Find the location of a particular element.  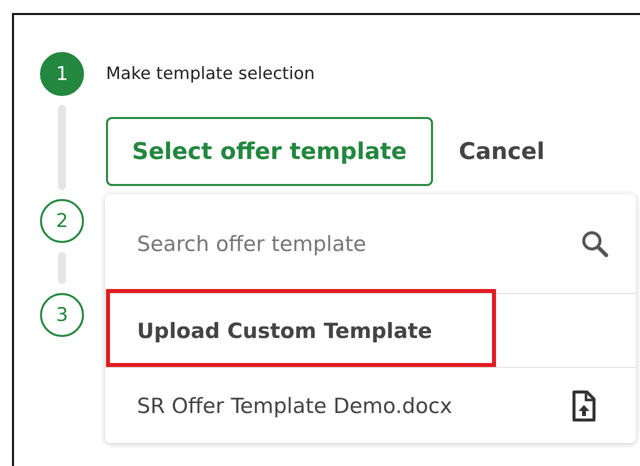

search-icon is located at coordinates (595, 243).